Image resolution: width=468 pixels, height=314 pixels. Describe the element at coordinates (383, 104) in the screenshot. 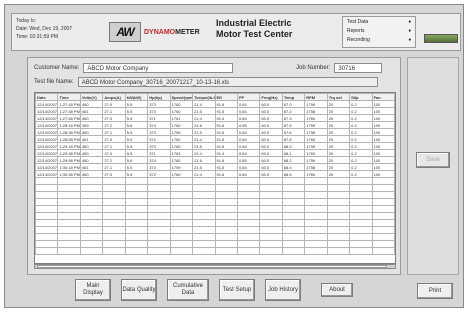

I see `table-cell: 100` at that location.